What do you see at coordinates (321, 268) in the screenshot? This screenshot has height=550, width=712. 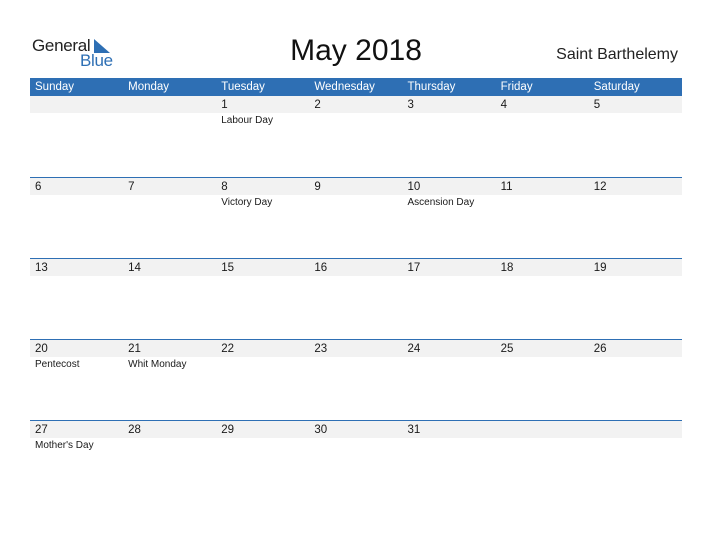 I see `day-number: 16` at bounding box center [321, 268].